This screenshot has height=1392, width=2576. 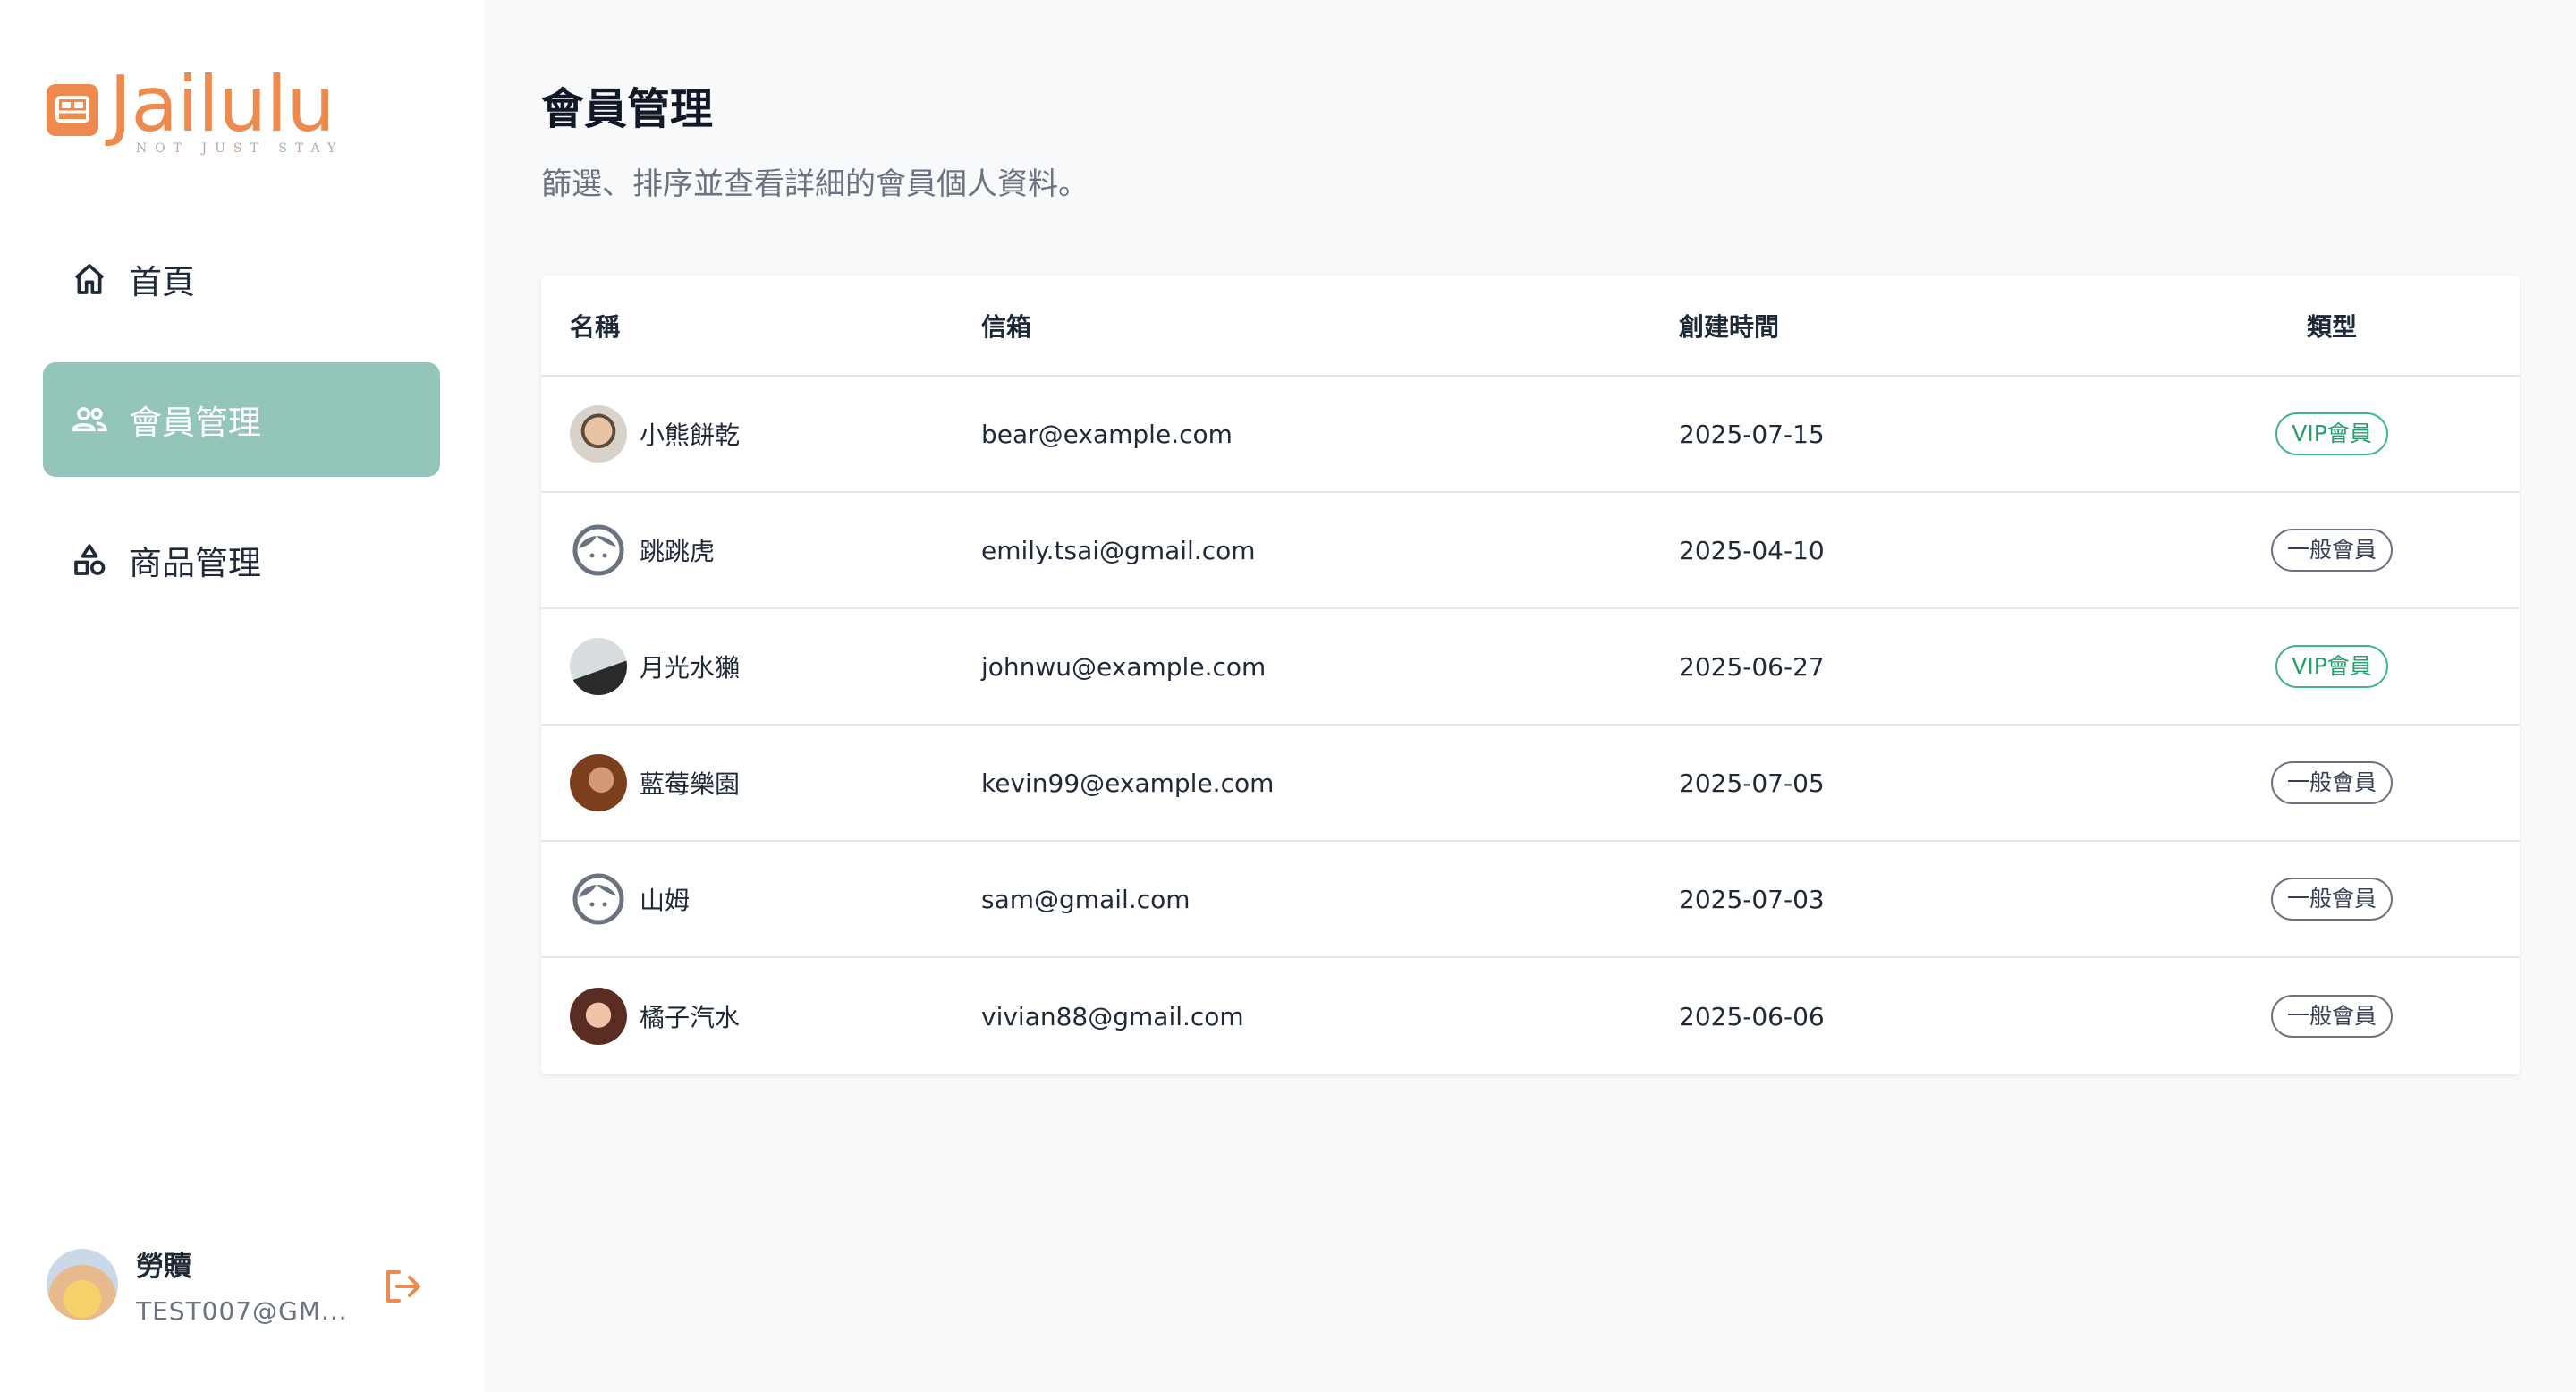 I want to click on shapes-icon, so click(x=89, y=560).